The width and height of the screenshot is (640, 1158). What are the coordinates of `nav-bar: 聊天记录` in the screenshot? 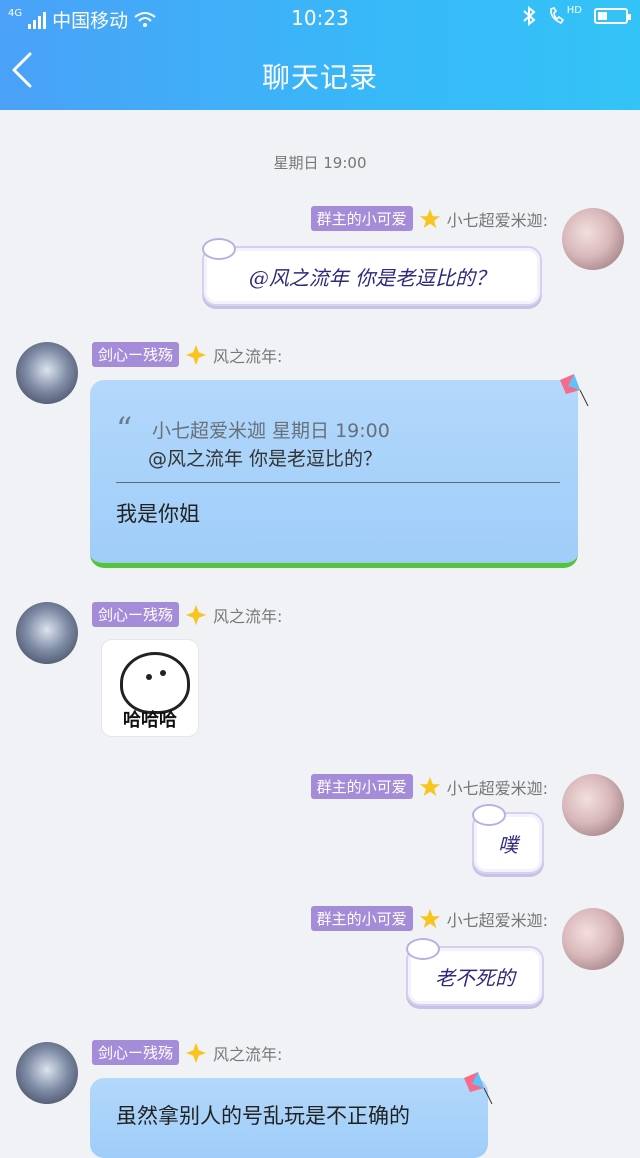 It's located at (320, 73).